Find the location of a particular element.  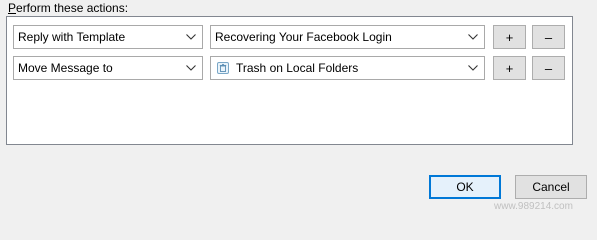

label-mnemonic: P is located at coordinates (12, 8).